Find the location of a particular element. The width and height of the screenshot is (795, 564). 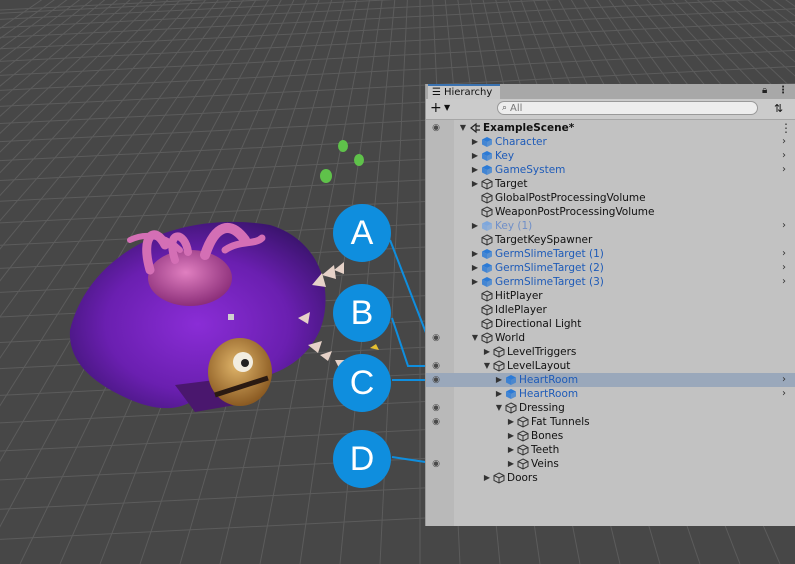

scene-icon is located at coordinates (475, 128).